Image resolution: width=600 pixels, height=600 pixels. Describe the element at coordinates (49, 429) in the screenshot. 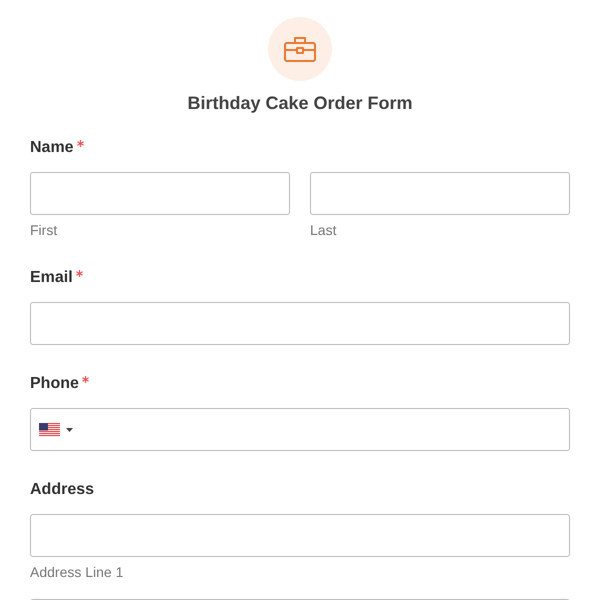

I see `flag-icon` at that location.